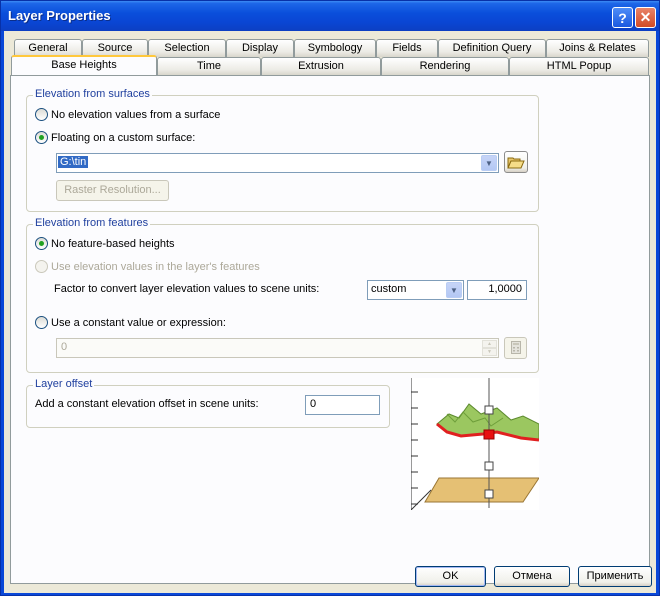 This screenshot has width=660, height=596. Describe the element at coordinates (277, 348) in the screenshot. I see `constant-expression-field: 0 ▲ ▼` at that location.